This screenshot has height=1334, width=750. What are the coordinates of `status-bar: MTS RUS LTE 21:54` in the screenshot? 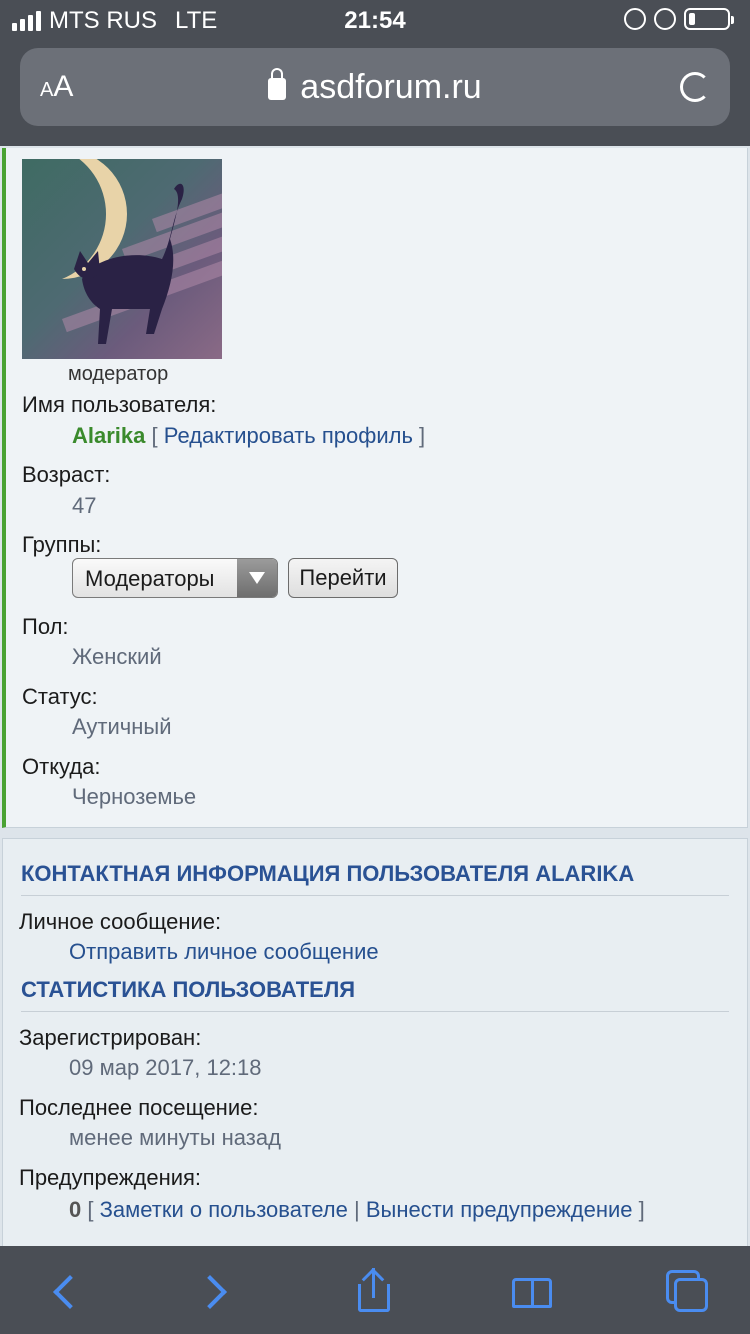 It's located at (375, 20).